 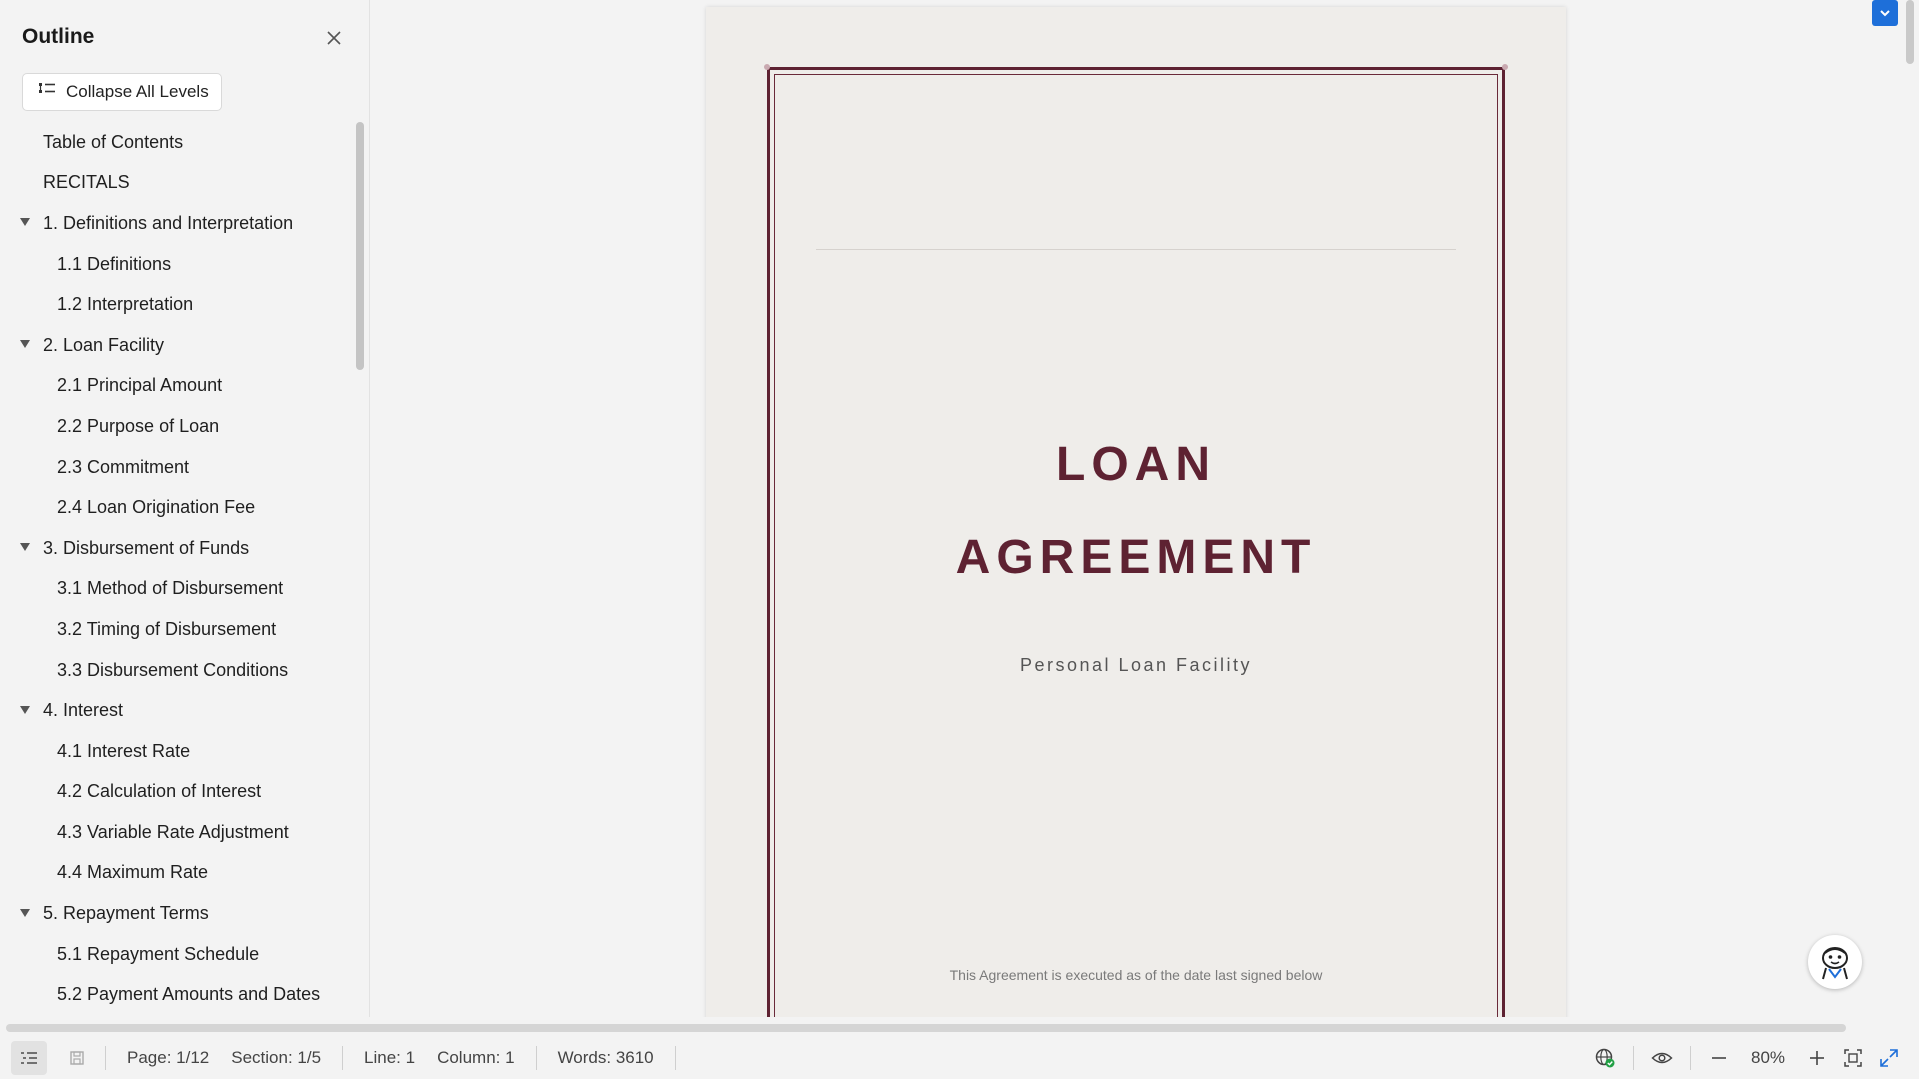 What do you see at coordinates (360, 246) in the screenshot?
I see `sidebar-scrollbar` at bounding box center [360, 246].